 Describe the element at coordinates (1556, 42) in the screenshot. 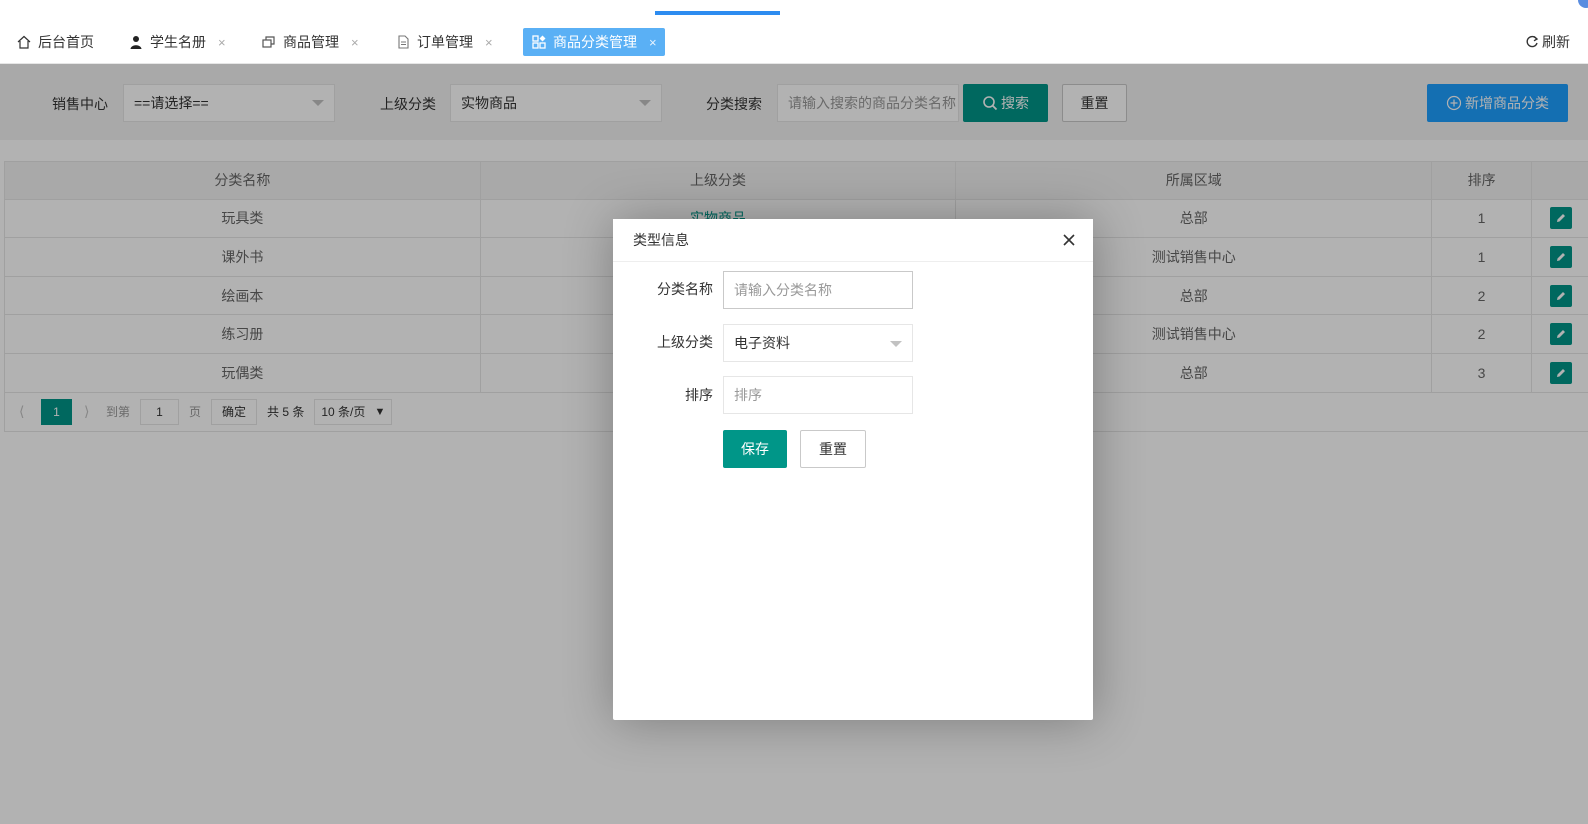

I see `refresh-label: 刷新` at that location.